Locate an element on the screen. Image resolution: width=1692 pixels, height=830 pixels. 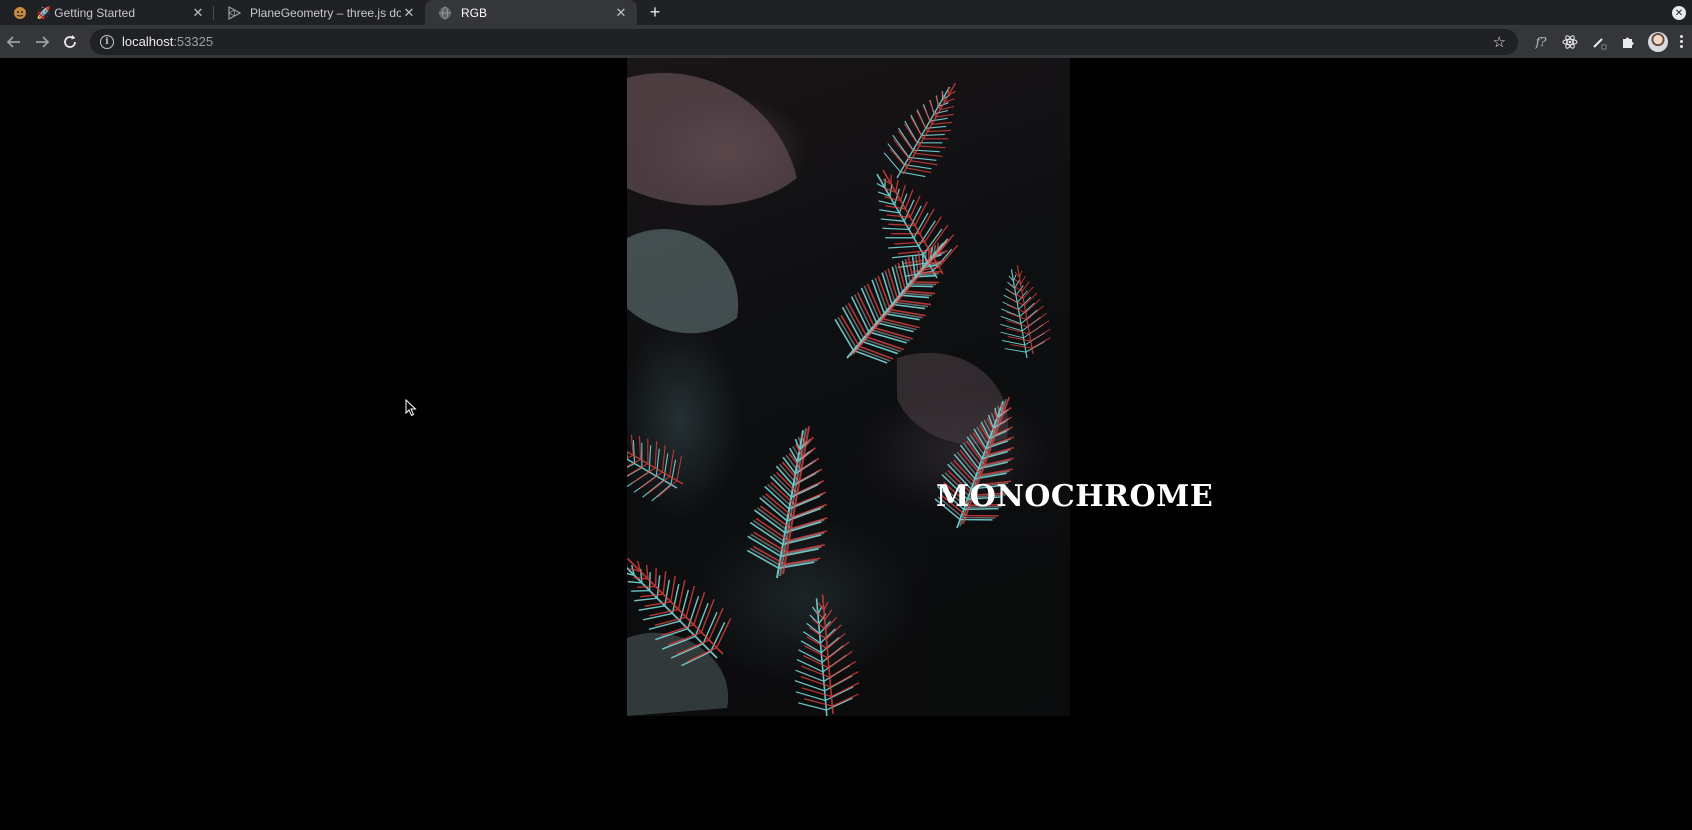
back-arrow-icon is located at coordinates (13, 41).